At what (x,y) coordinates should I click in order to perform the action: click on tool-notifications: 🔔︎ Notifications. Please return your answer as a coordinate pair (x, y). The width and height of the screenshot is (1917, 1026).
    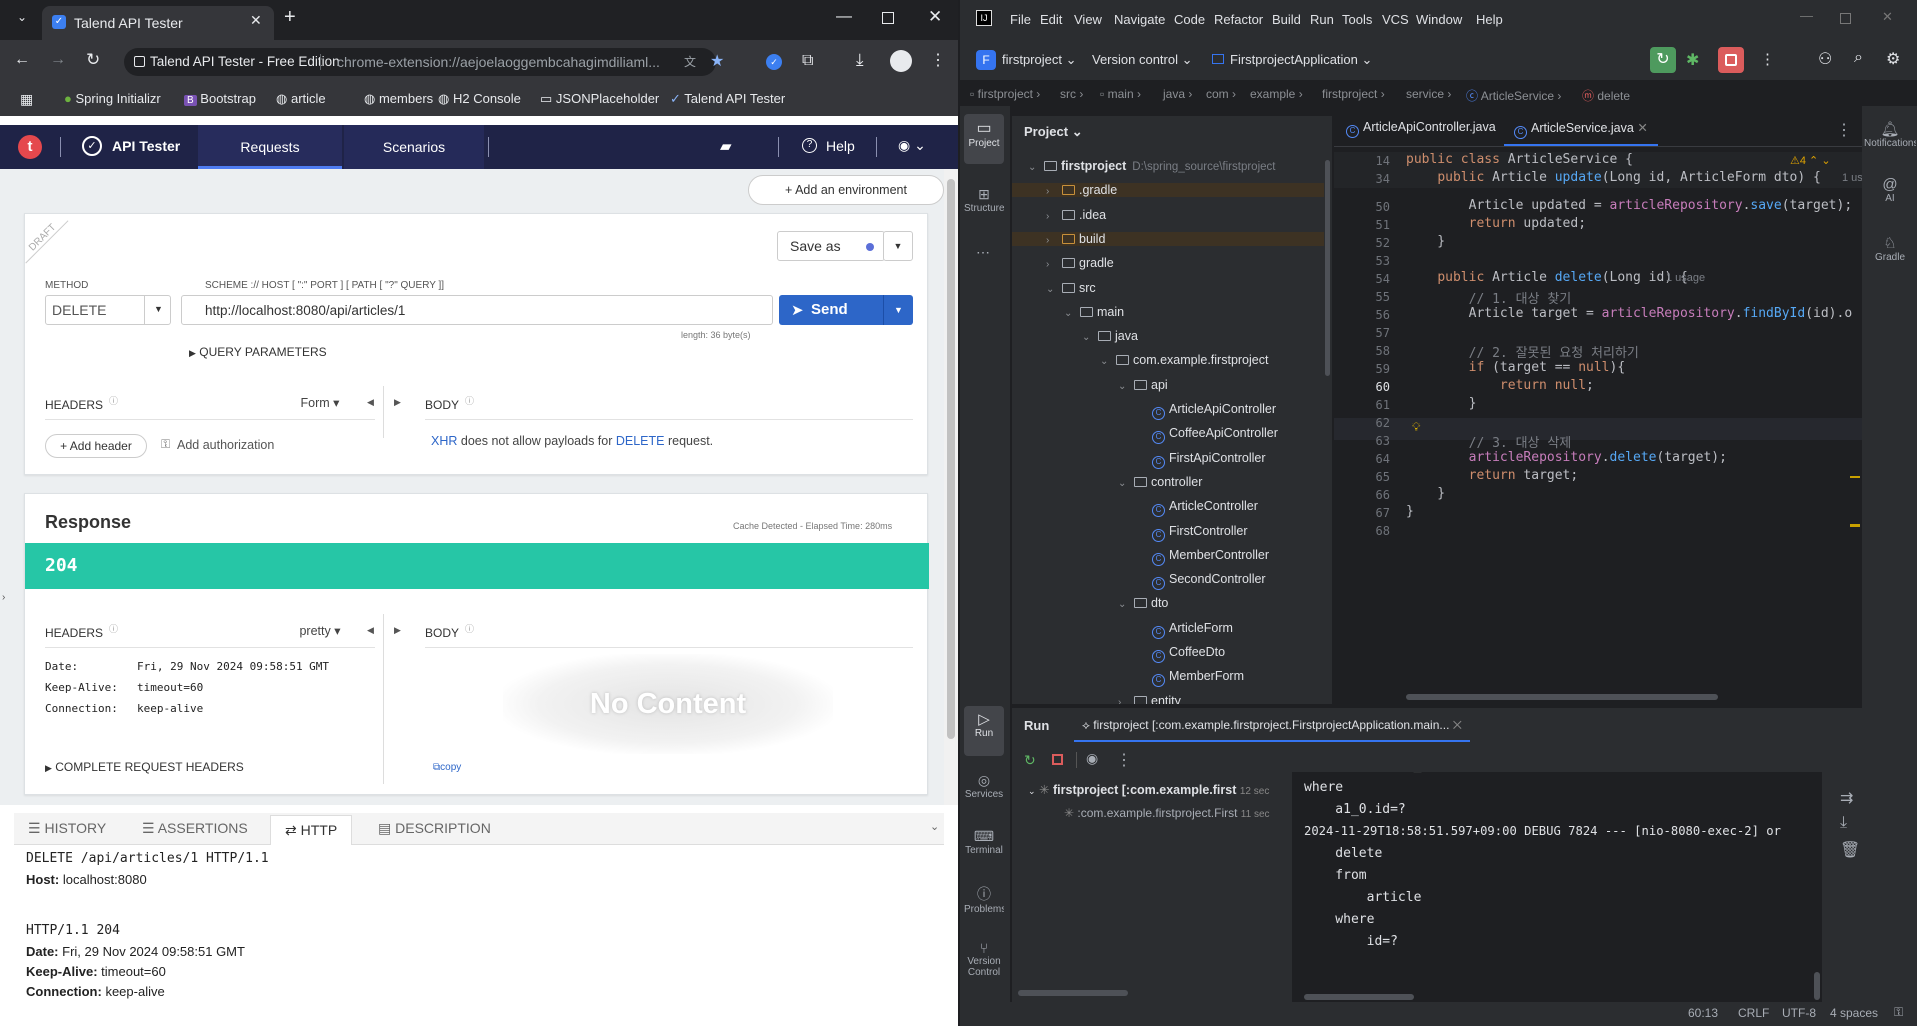
    Looking at the image, I should click on (1890, 134).